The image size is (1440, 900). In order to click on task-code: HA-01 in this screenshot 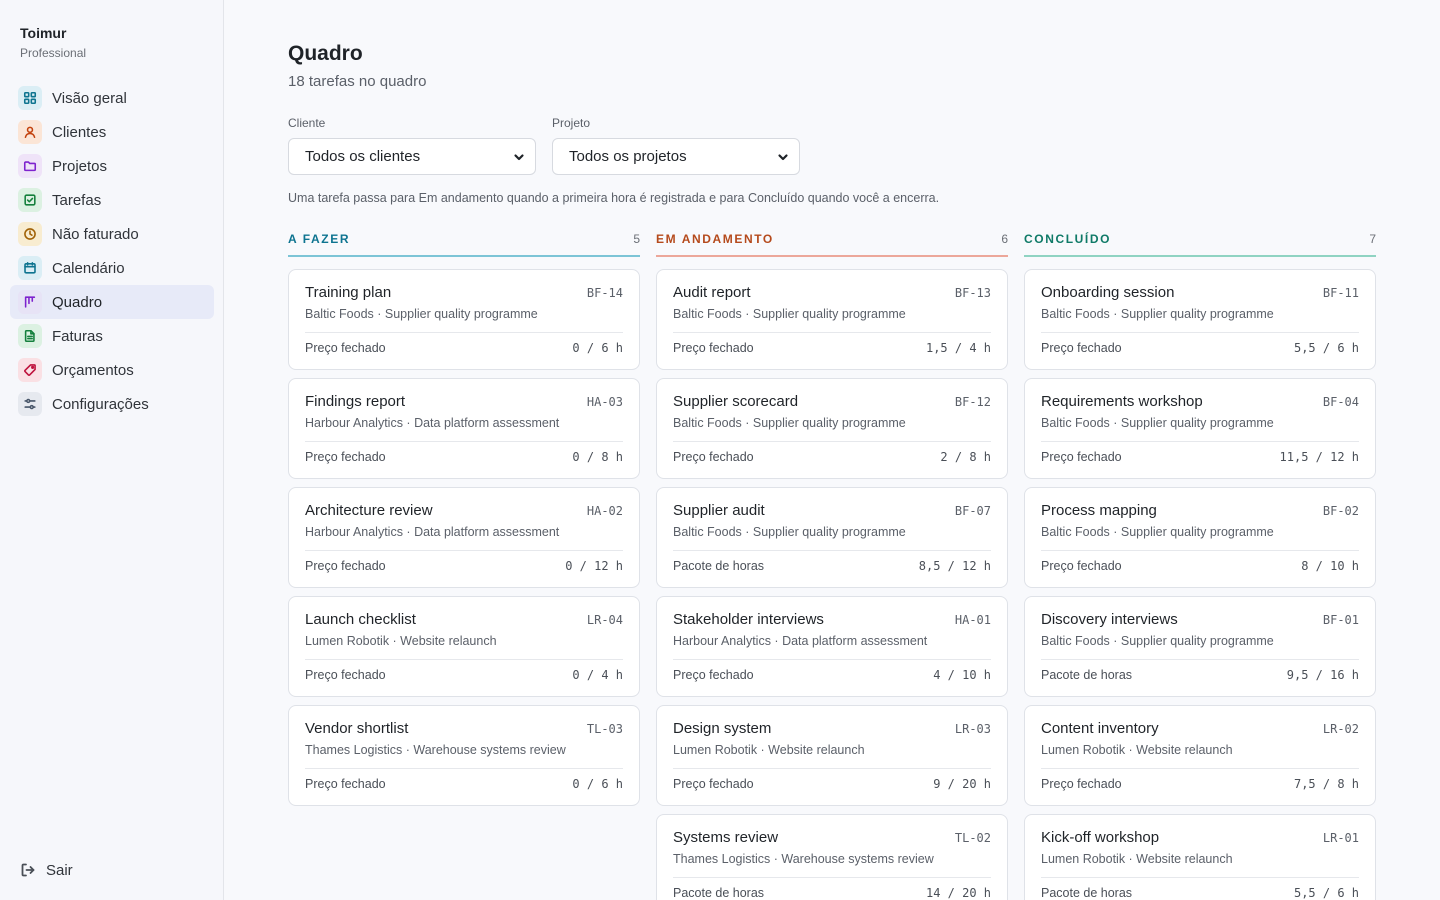, I will do `click(972, 620)`.